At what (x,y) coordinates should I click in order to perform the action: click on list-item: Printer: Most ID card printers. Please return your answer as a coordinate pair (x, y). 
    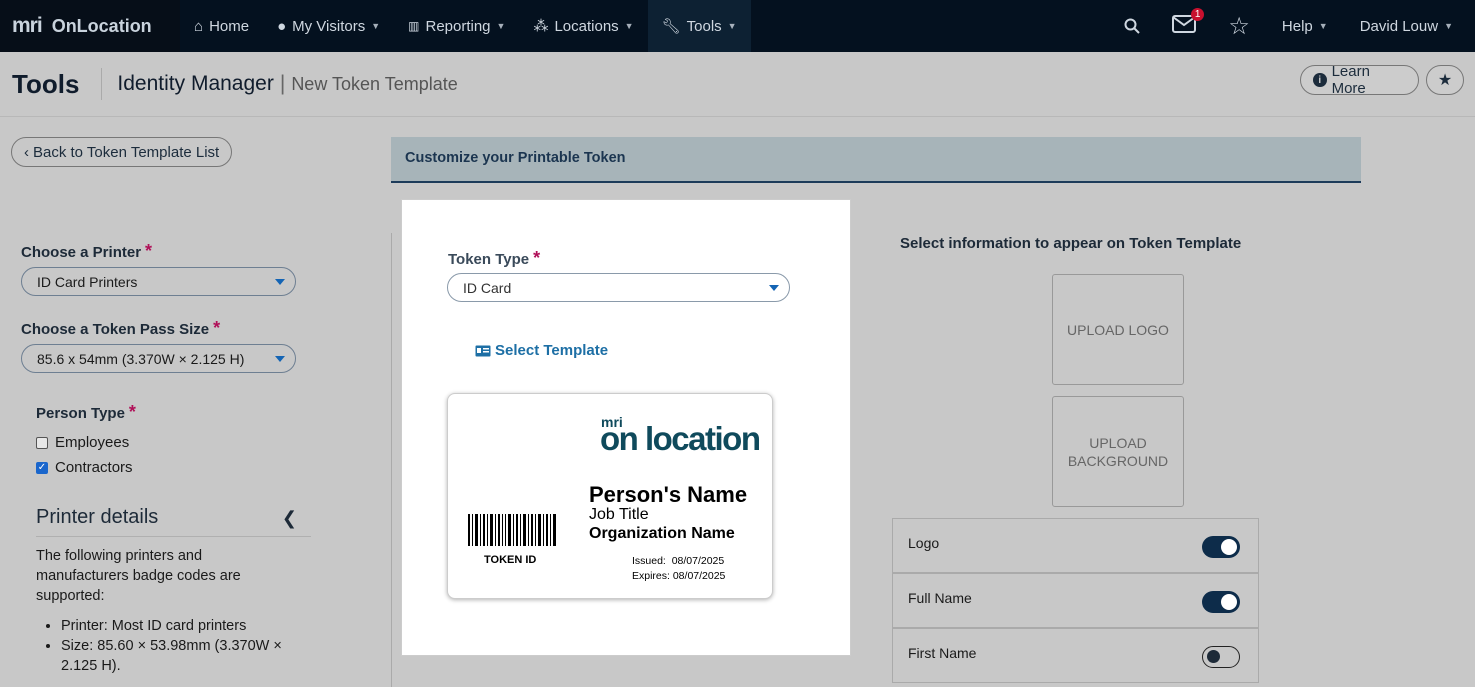
    Looking at the image, I should click on (181, 626).